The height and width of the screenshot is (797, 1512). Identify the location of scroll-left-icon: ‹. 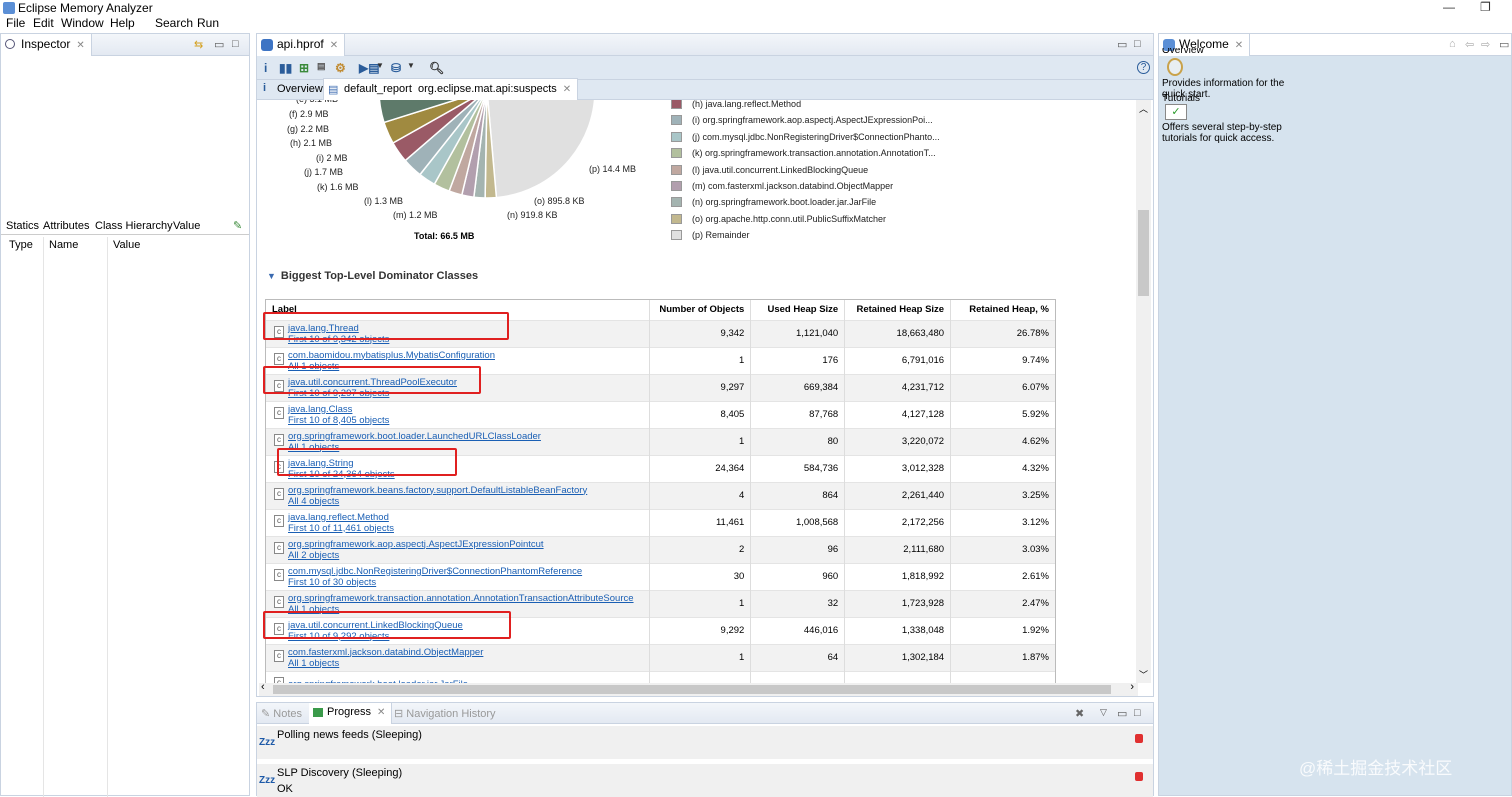
(263, 687).